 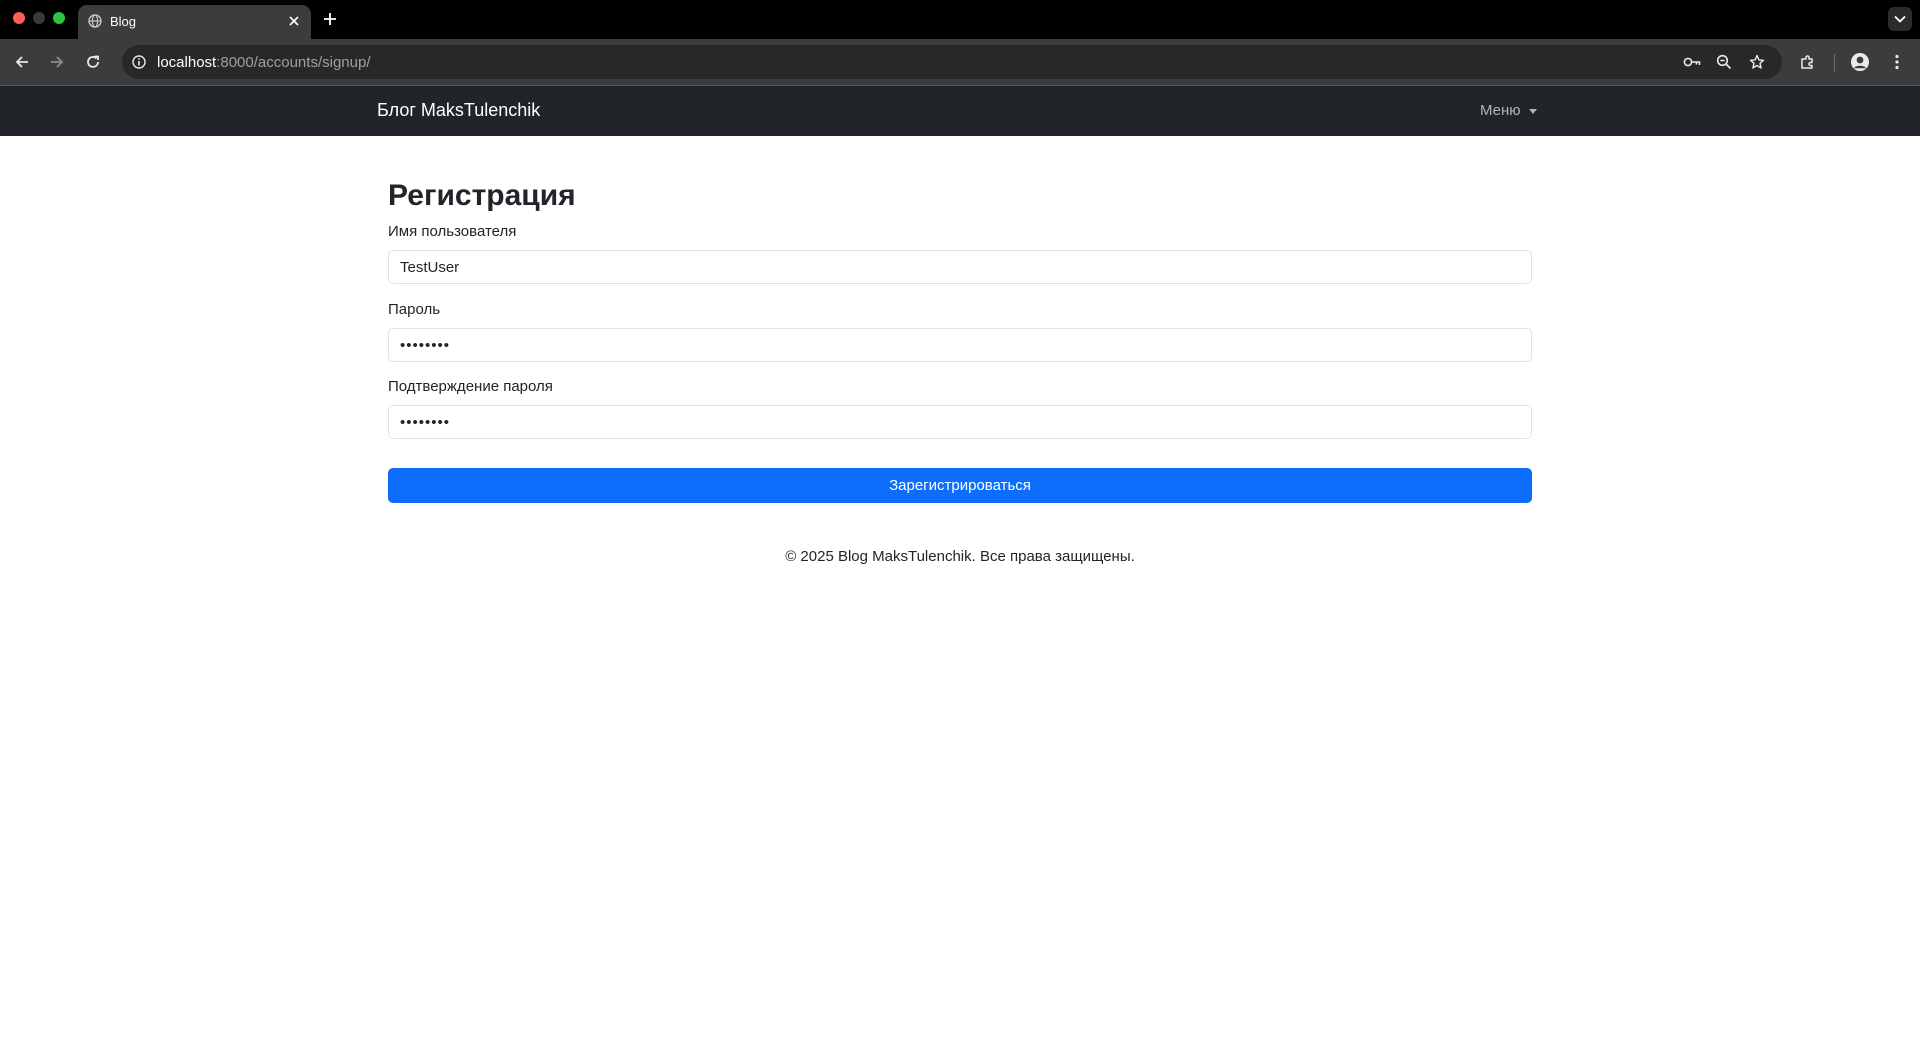 I want to click on reload-icon, so click(x=93, y=62).